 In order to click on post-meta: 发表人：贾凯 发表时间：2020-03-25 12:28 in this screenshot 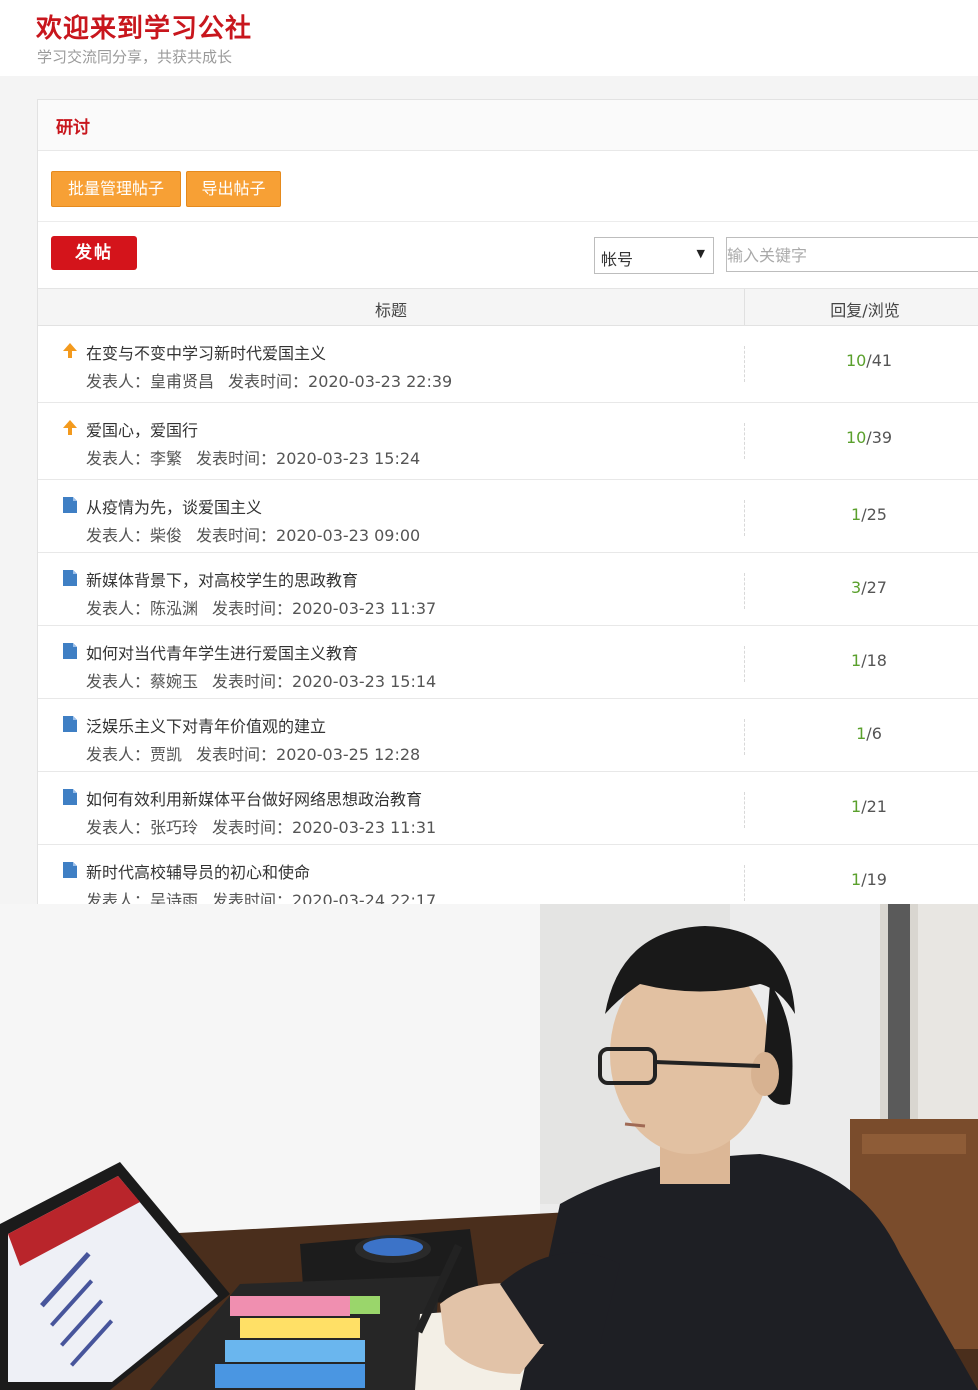, I will do `click(253, 753)`.